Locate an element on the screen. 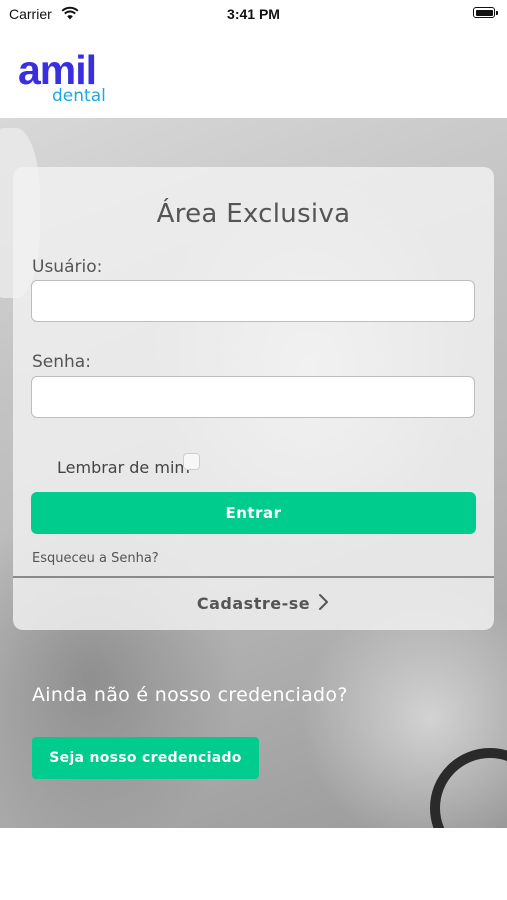 This screenshot has width=507, height=900. login-button: Entrar is located at coordinates (253, 513).